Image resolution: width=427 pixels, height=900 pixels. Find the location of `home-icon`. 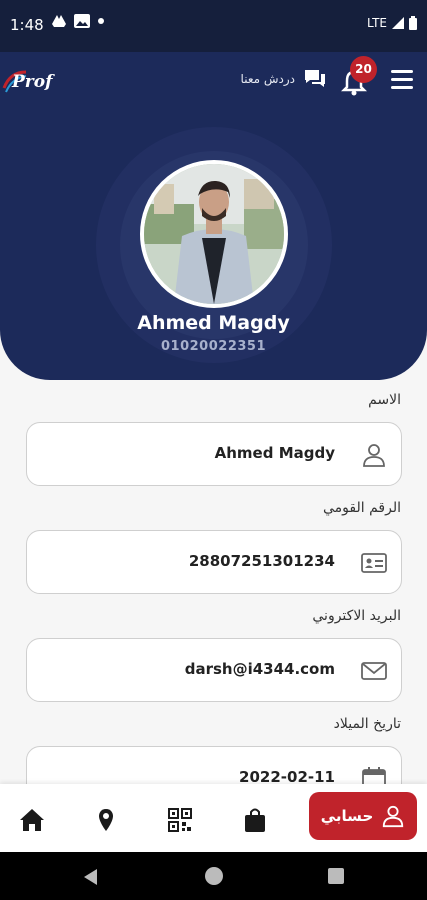

home-icon is located at coordinates (32, 820).